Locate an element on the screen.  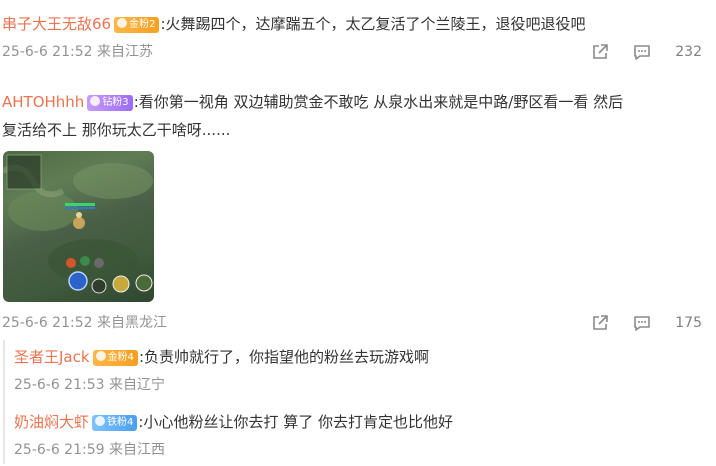
fan-badge: 金粉4 is located at coordinates (115, 358).